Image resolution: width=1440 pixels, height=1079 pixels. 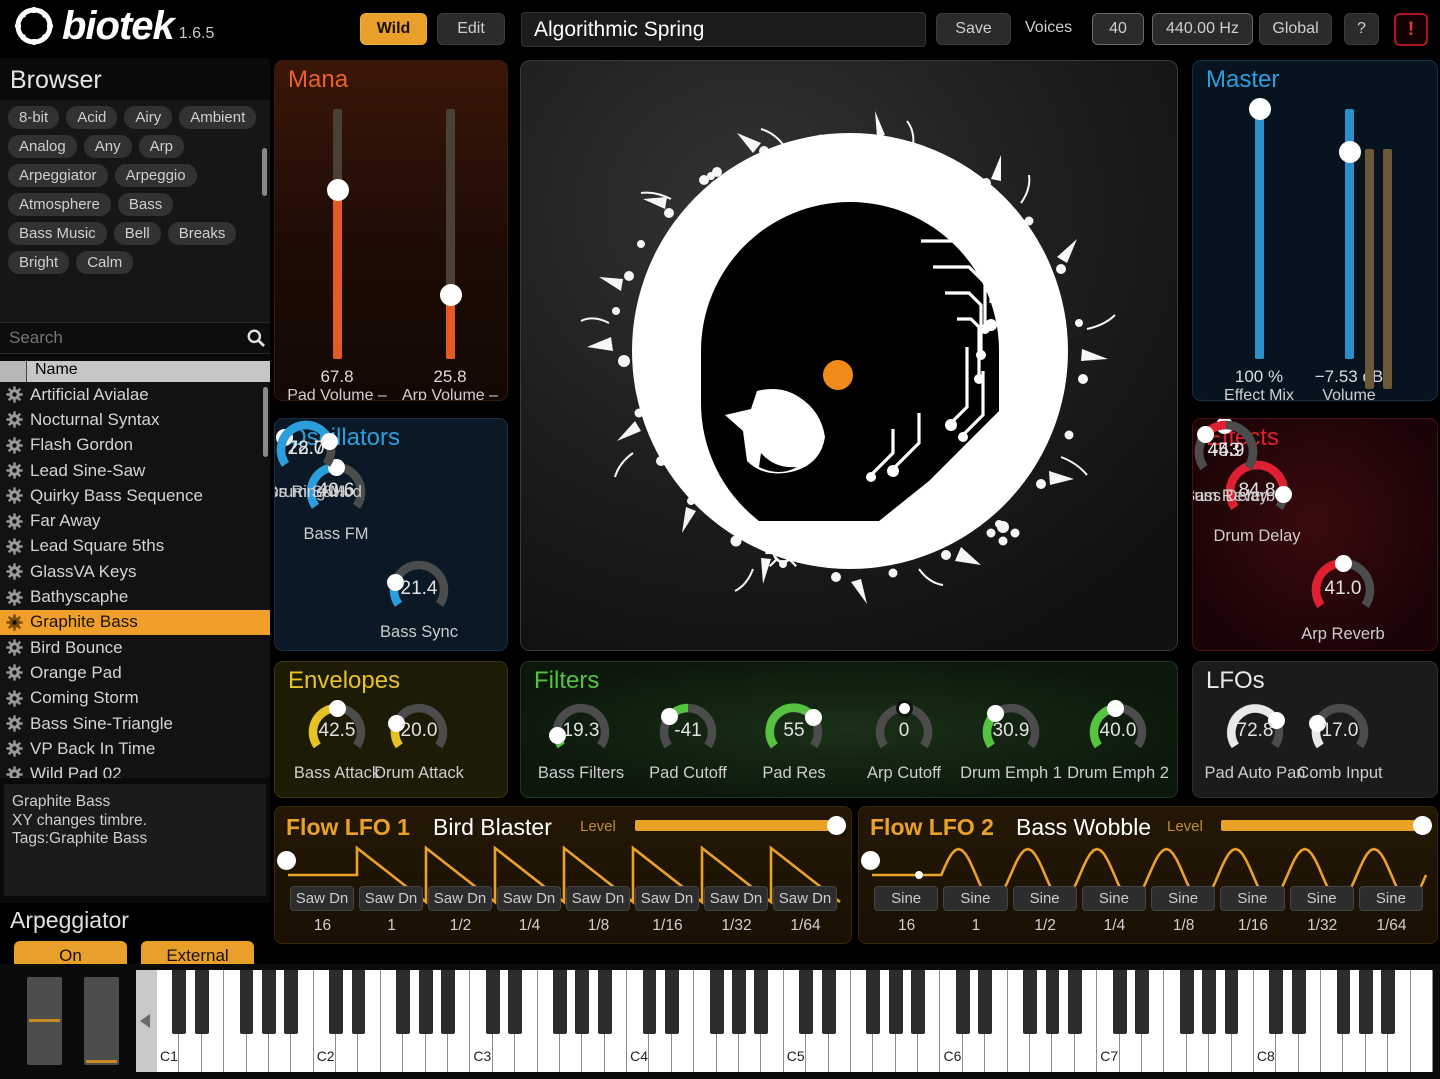 What do you see at coordinates (1321, 898) in the screenshot?
I see `flow2-shape-6: Sine` at bounding box center [1321, 898].